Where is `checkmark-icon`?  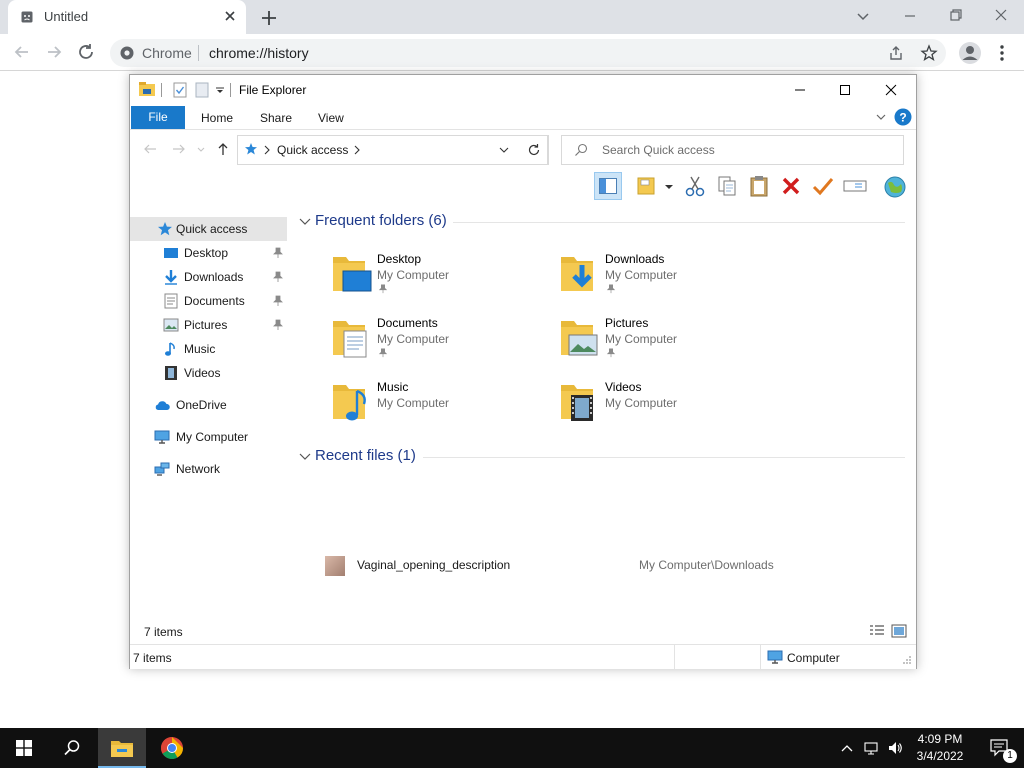 checkmark-icon is located at coordinates (823, 186).